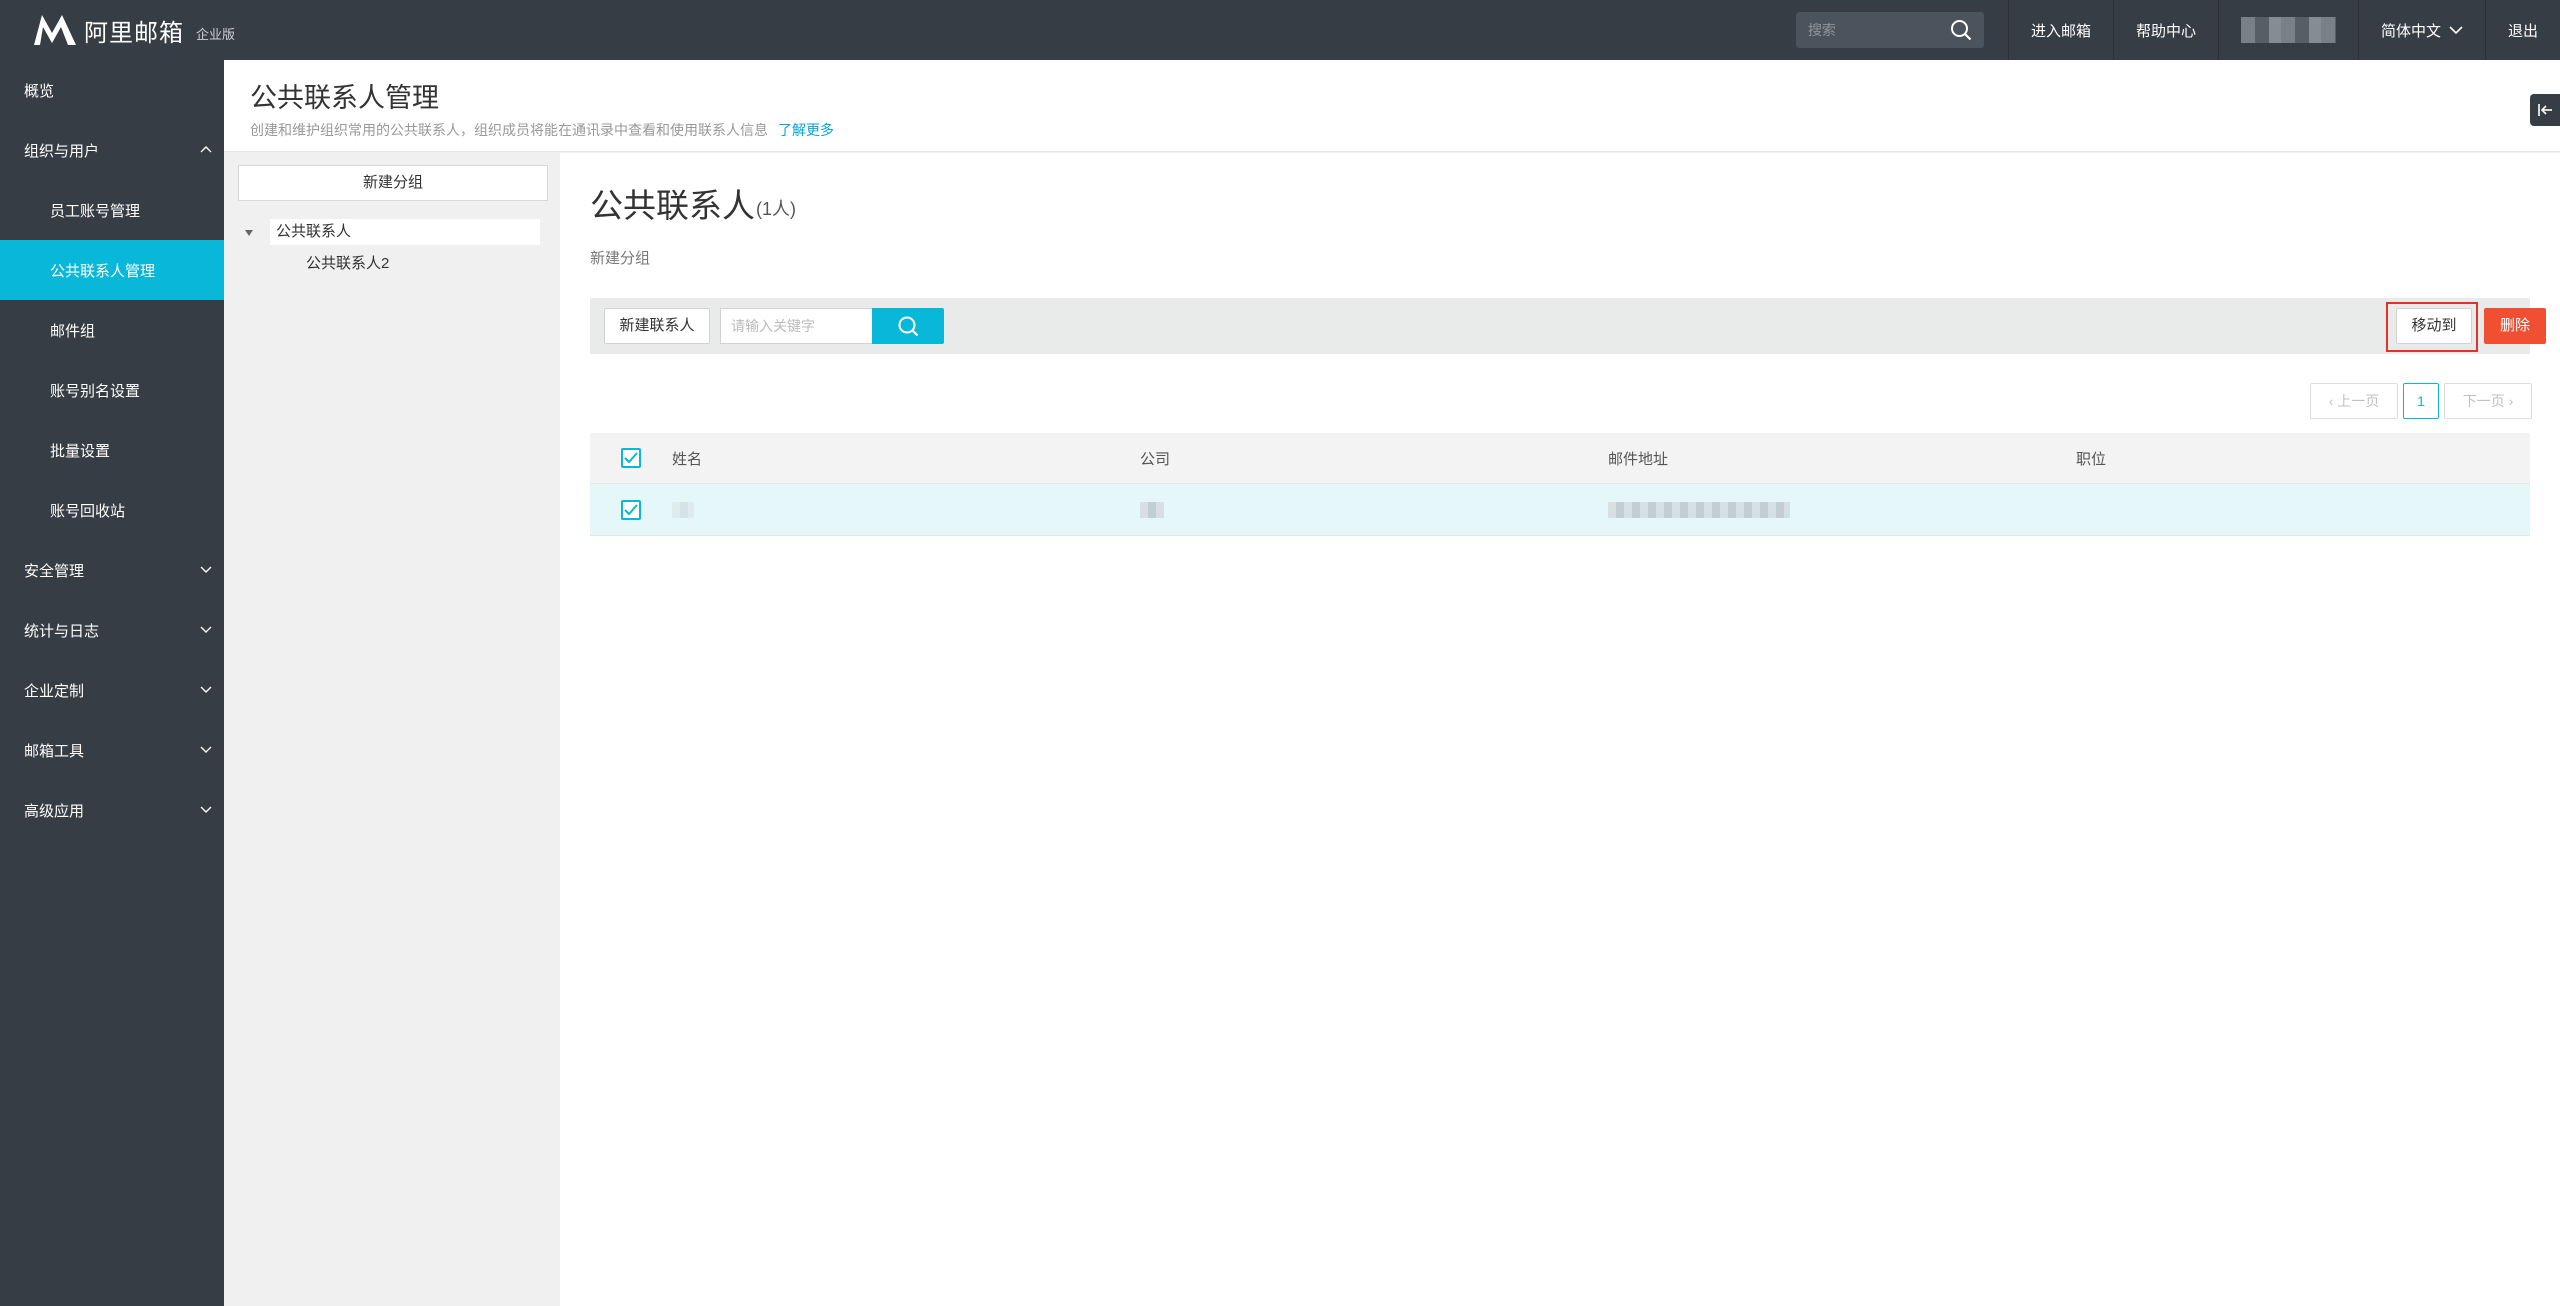 This screenshot has height=1306, width=2560. What do you see at coordinates (620, 257) in the screenshot?
I see `new-group-link: 新建分组` at bounding box center [620, 257].